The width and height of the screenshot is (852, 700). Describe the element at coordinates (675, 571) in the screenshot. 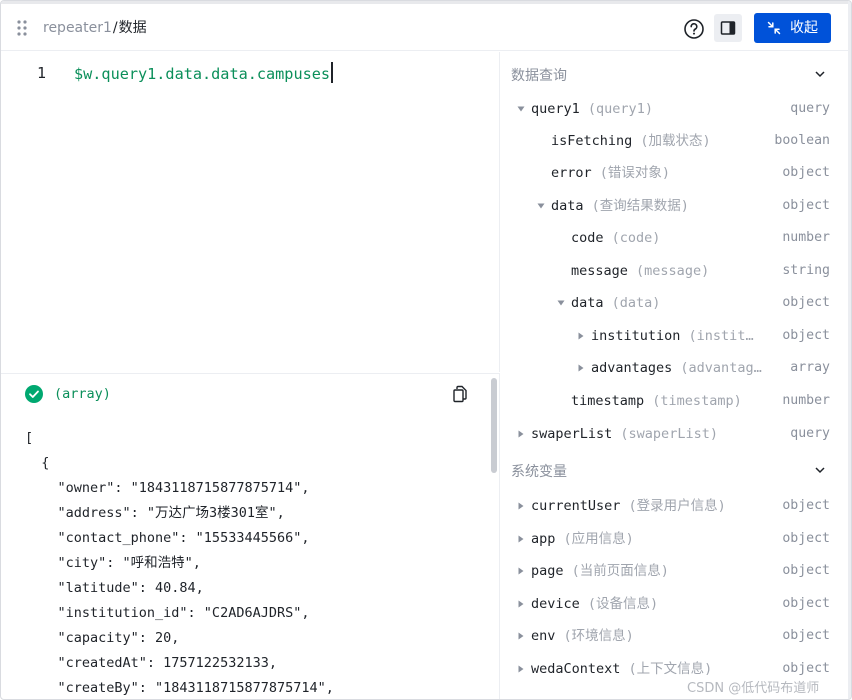

I see `tree-item-page: page (当前页面信息) object` at that location.